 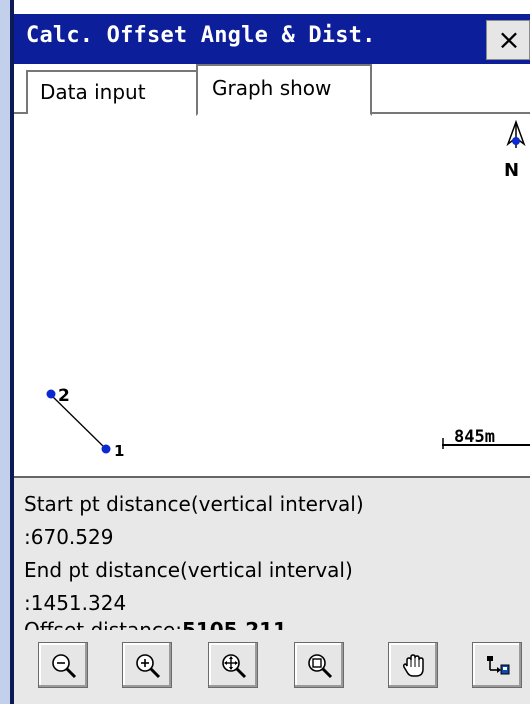 I want to click on end-distance-label: End pt distance(vertical interval), so click(x=188, y=570).